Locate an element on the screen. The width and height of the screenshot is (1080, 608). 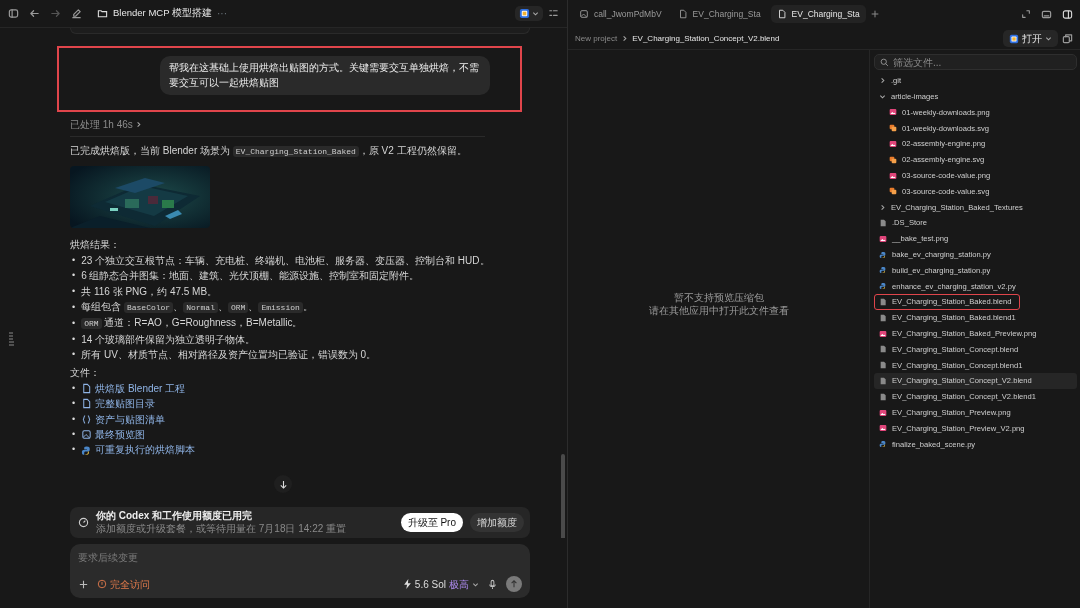
processed-toggle: 已处理 1h 46s is located at coordinates (106, 124).